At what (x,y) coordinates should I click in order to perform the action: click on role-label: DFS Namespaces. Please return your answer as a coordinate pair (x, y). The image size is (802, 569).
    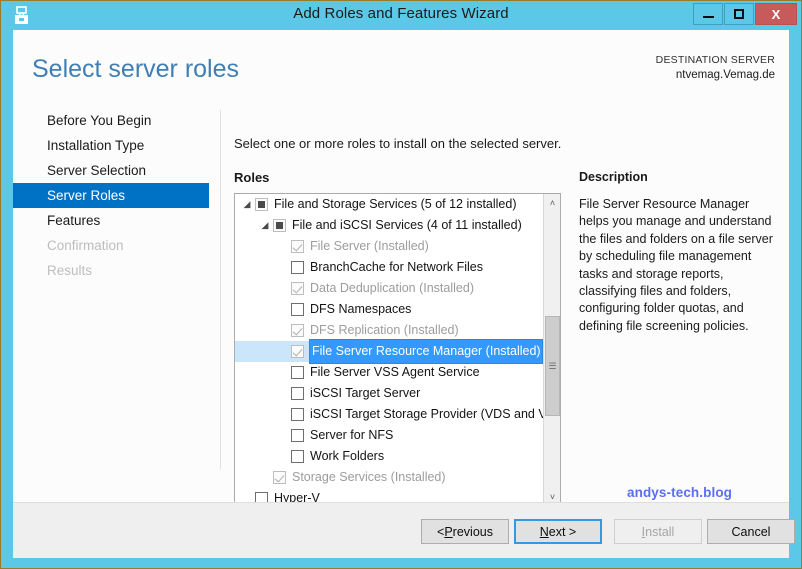
    Looking at the image, I should click on (361, 309).